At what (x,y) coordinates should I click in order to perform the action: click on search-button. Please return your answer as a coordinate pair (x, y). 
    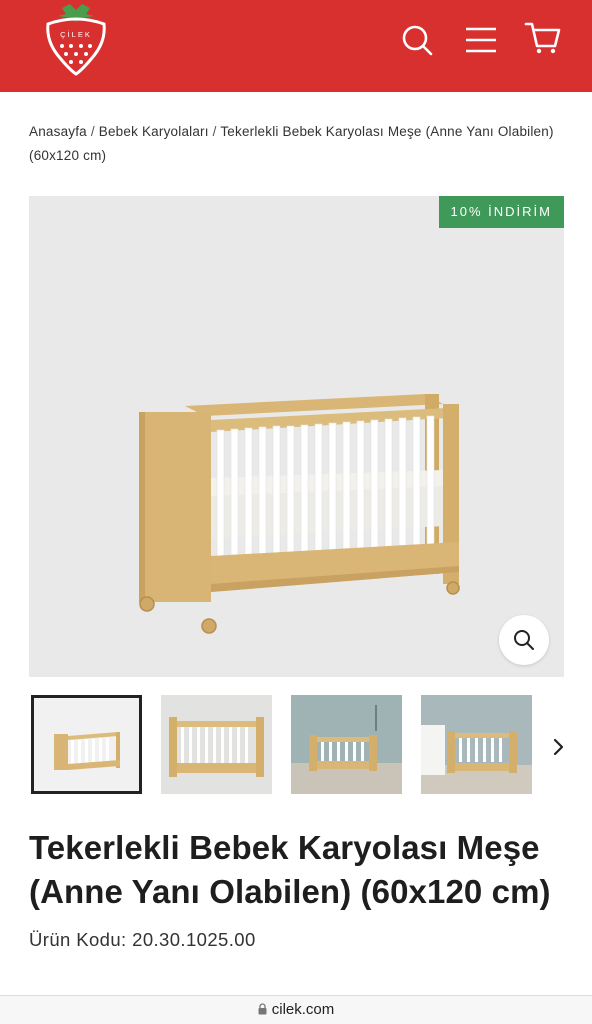
    Looking at the image, I should click on (417, 40).